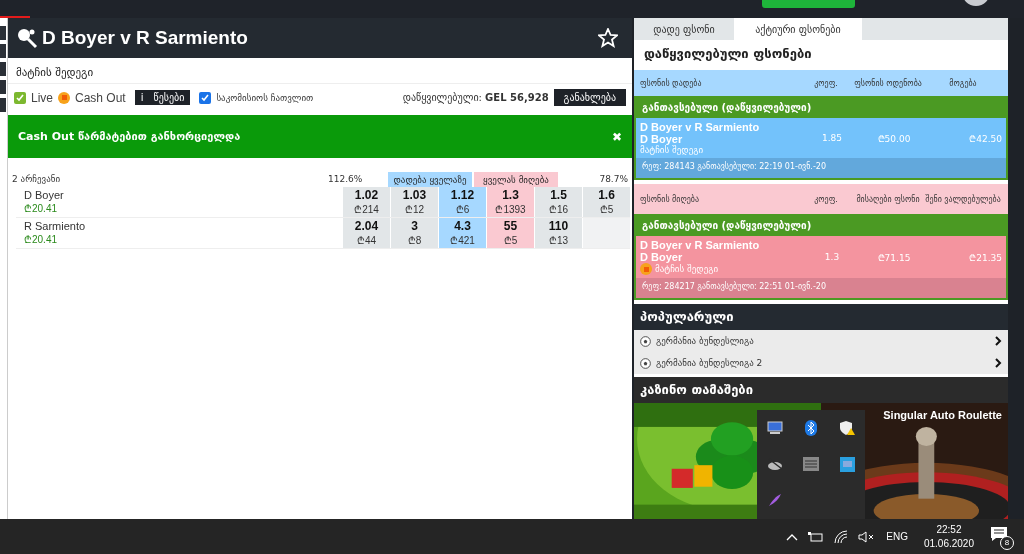 The width and height of the screenshot is (1024, 554). What do you see at coordinates (985, 138) in the screenshot?
I see `bet-result: ₾42.50` at bounding box center [985, 138].